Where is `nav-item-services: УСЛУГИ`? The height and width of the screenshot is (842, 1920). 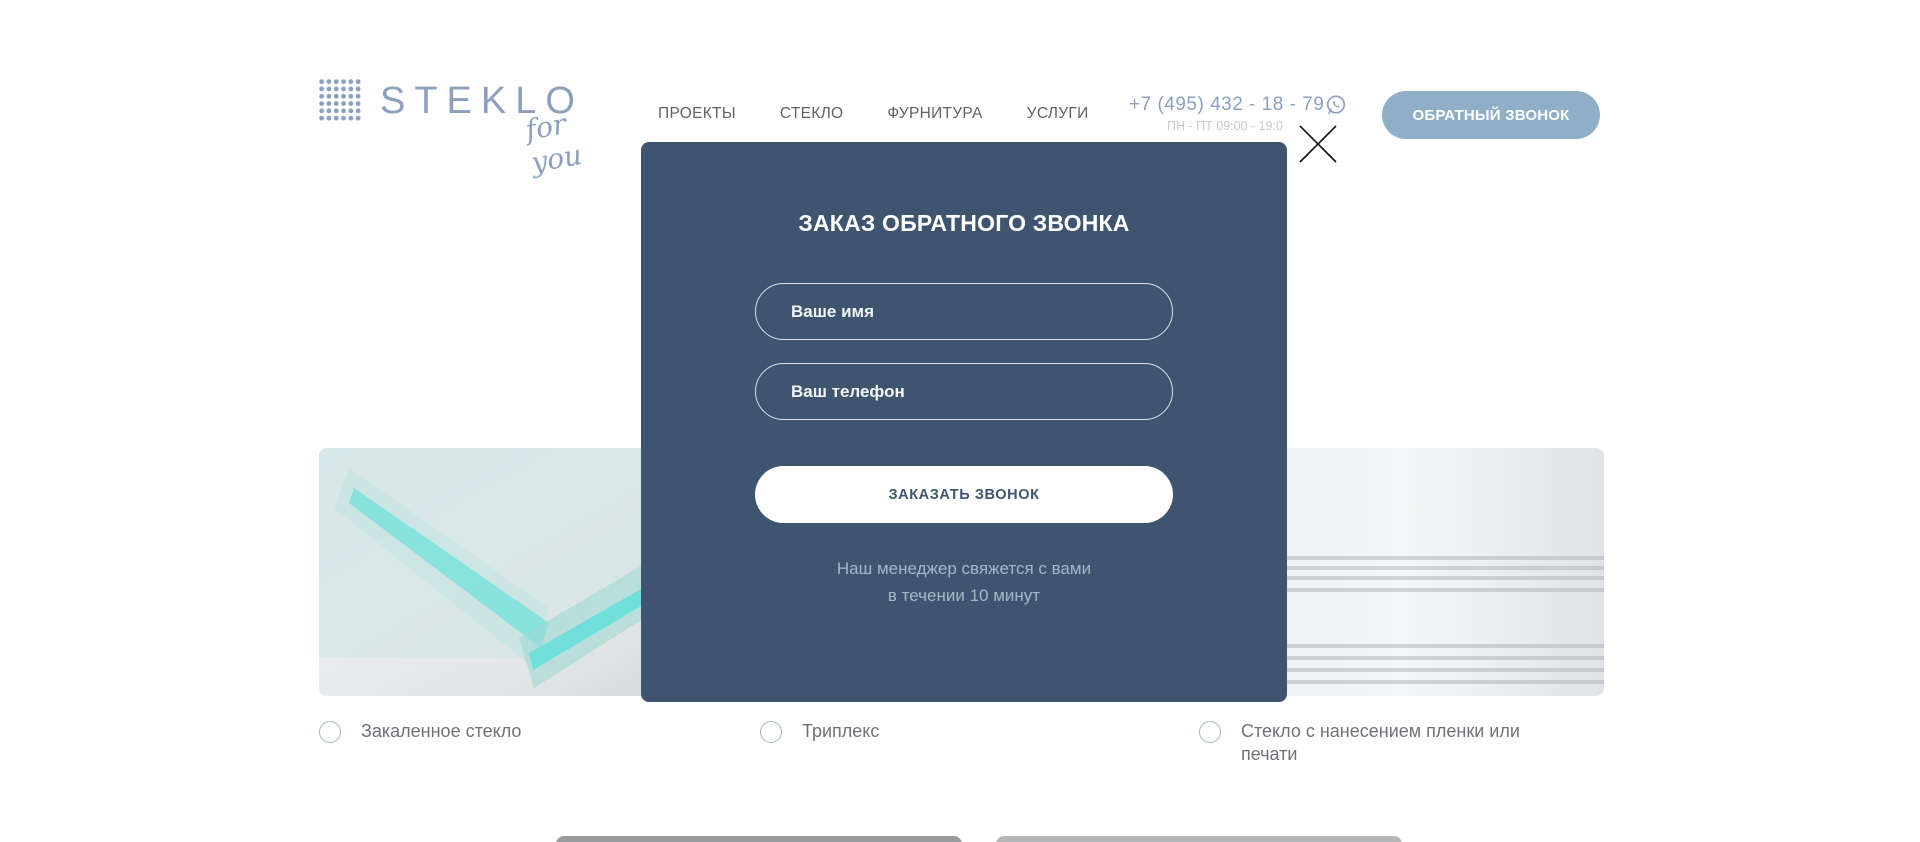 nav-item-services: УСЛУГИ is located at coordinates (1058, 114).